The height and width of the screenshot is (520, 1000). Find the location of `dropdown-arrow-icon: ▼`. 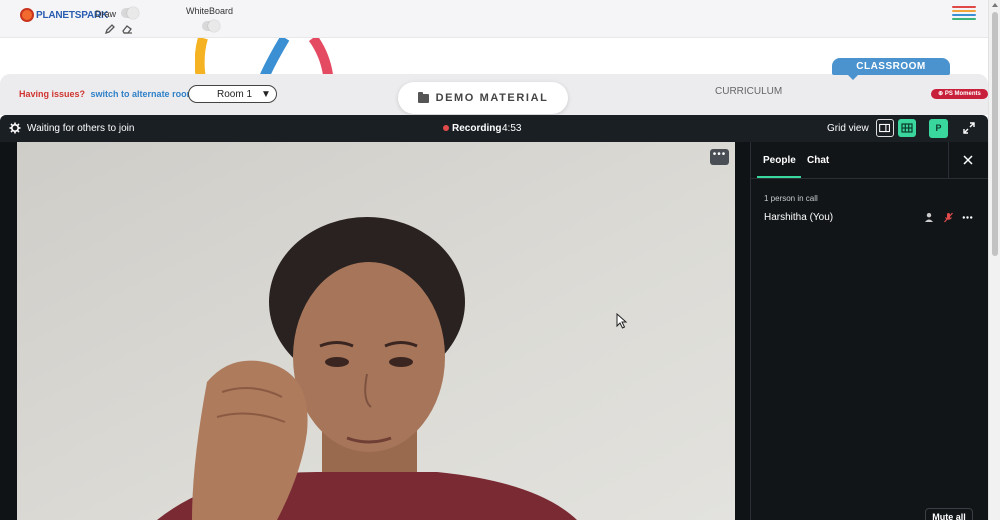

dropdown-arrow-icon: ▼ is located at coordinates (266, 94).